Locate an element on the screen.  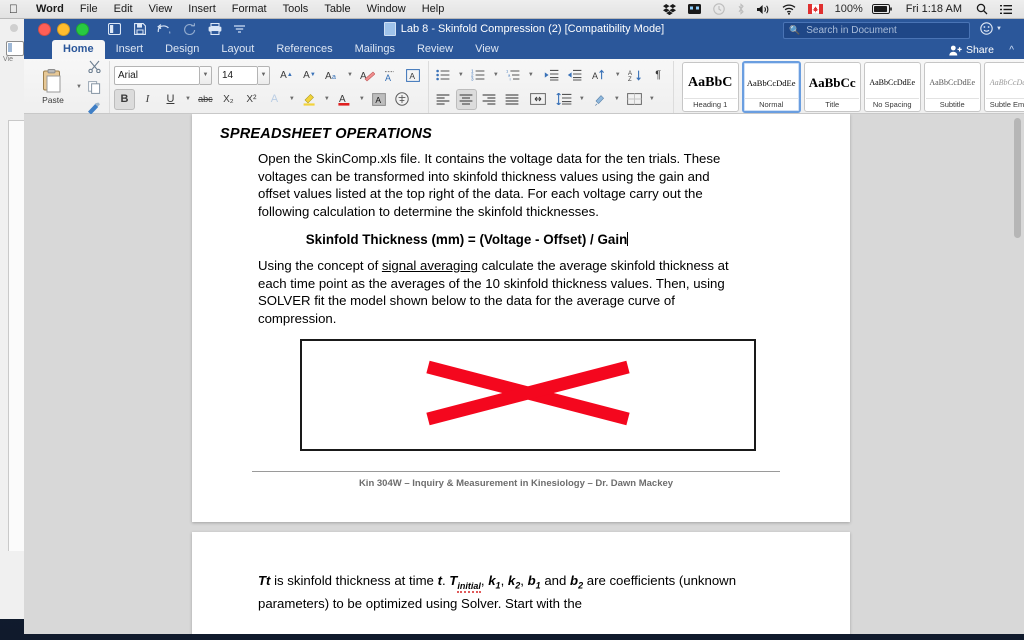
save-icon is located at coordinates (139, 29).